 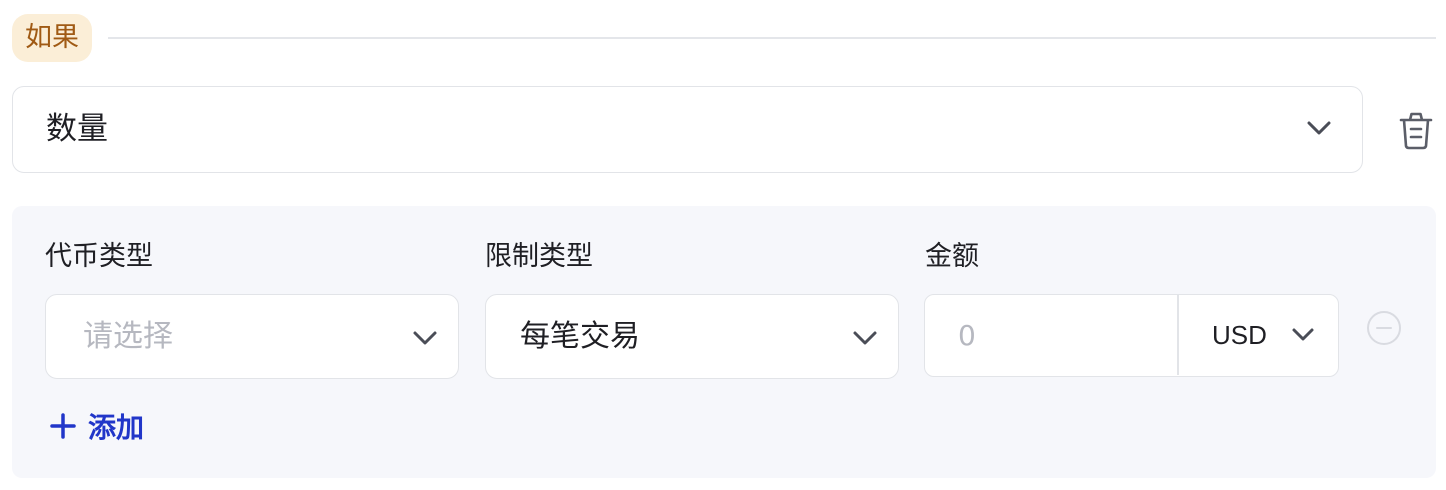 I want to click on limit-type-value: 每笔交易, so click(x=580, y=336).